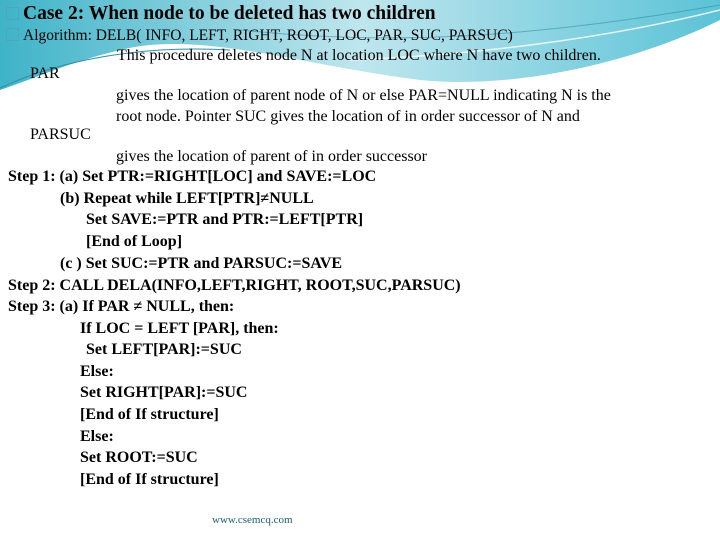  Describe the element at coordinates (57, 35) in the screenshot. I see `algorithm-label: Algorithm:` at that location.